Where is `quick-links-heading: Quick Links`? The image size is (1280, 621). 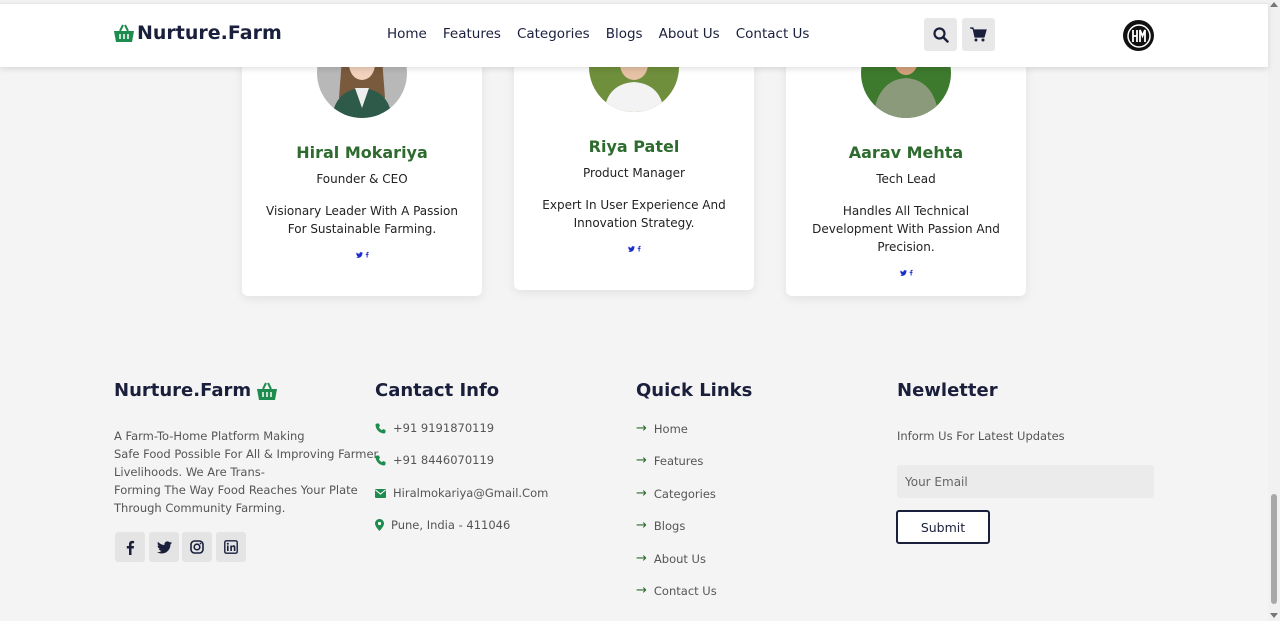
quick-links-heading: Quick Links is located at coordinates (694, 390).